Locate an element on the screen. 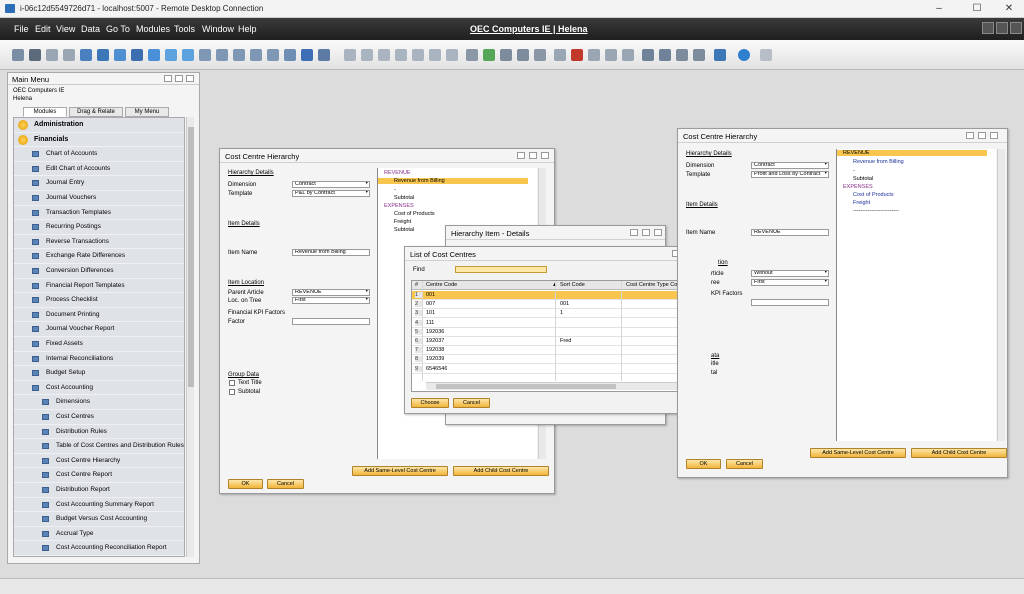 The height and width of the screenshot is (594, 1024). main-menu-item: Administration is located at coordinates (99, 125).